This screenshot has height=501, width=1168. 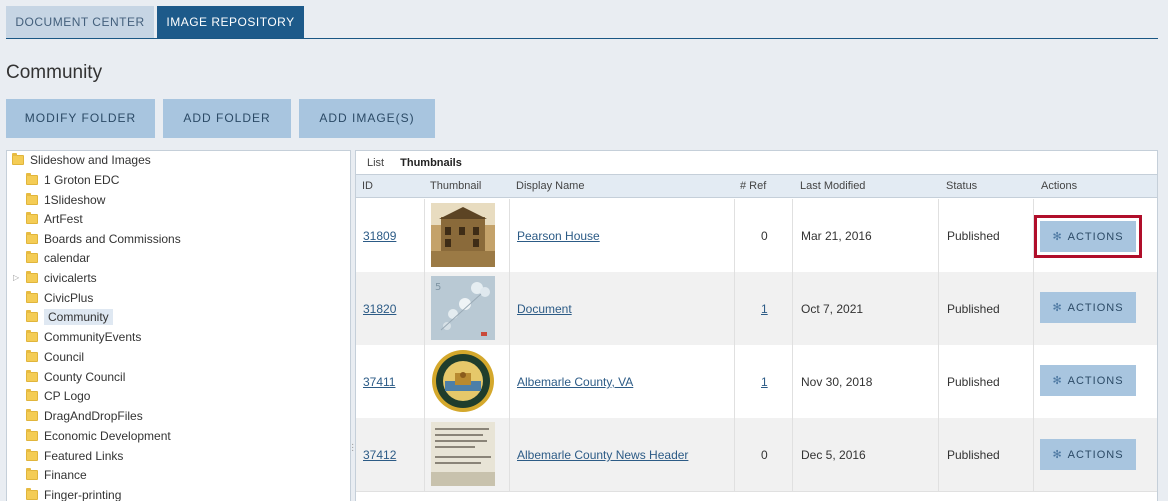 What do you see at coordinates (83, 494) in the screenshot?
I see `tree-item-label: Finger-printing` at bounding box center [83, 494].